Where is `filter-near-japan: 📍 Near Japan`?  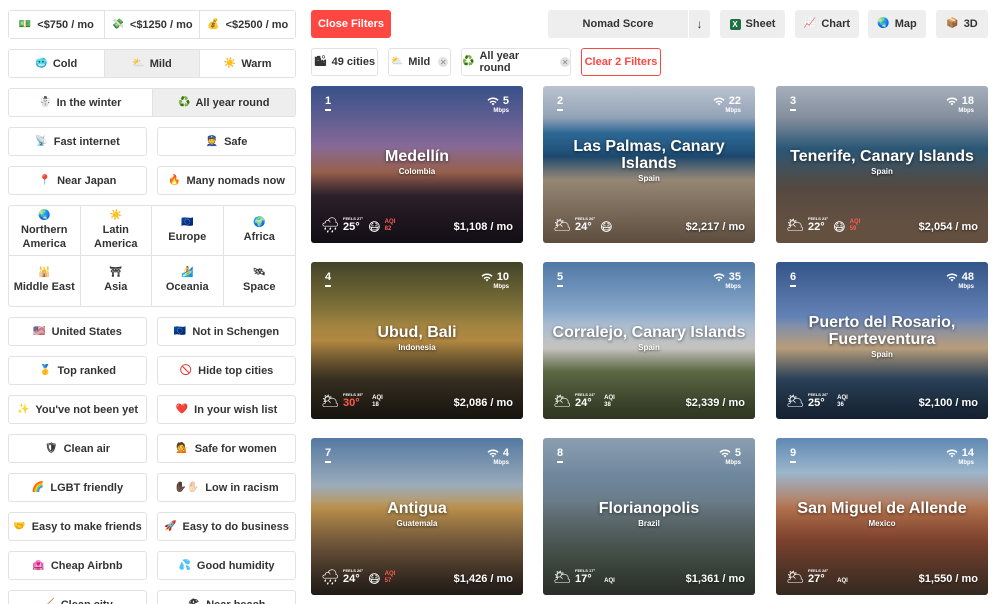
filter-near-japan: 📍 Near Japan is located at coordinates (77, 180).